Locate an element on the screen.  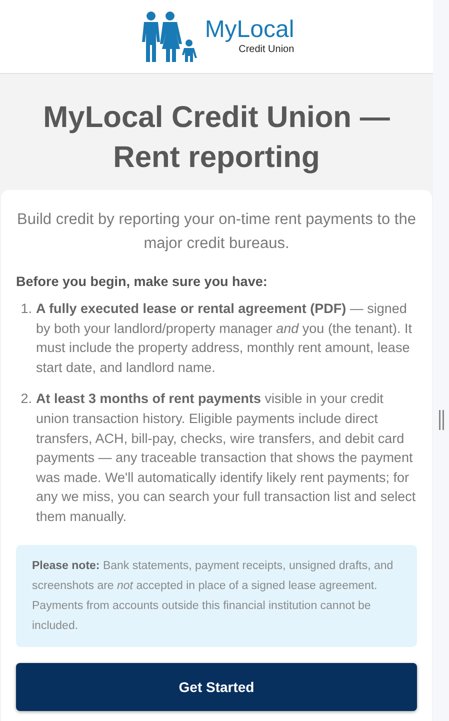
logo-name: MyLocal is located at coordinates (249, 30).